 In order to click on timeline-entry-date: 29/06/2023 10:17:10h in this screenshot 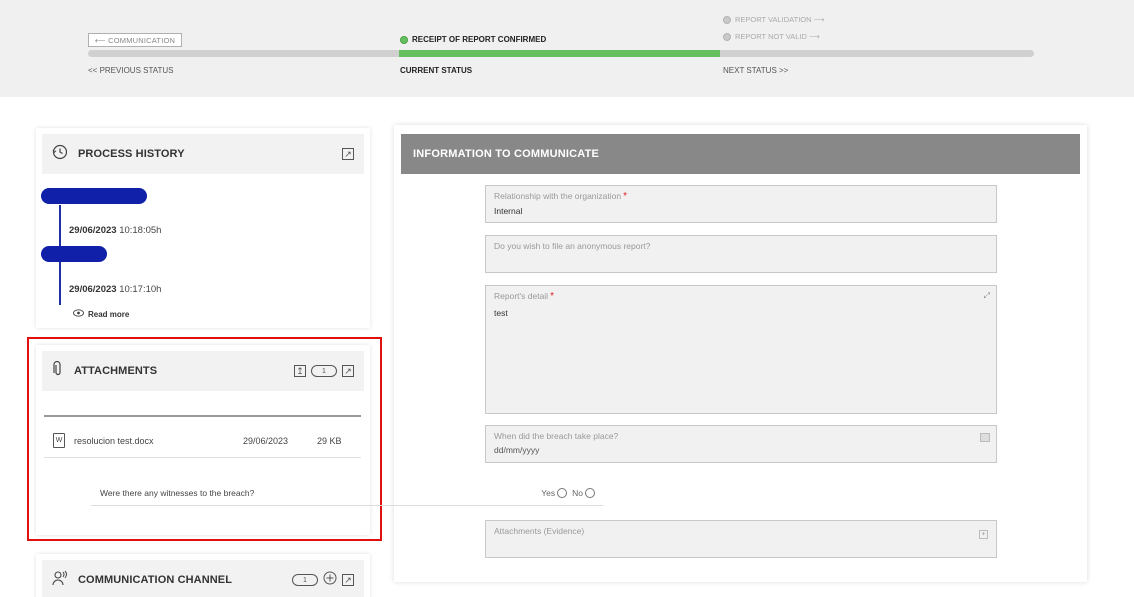, I will do `click(115, 289)`.